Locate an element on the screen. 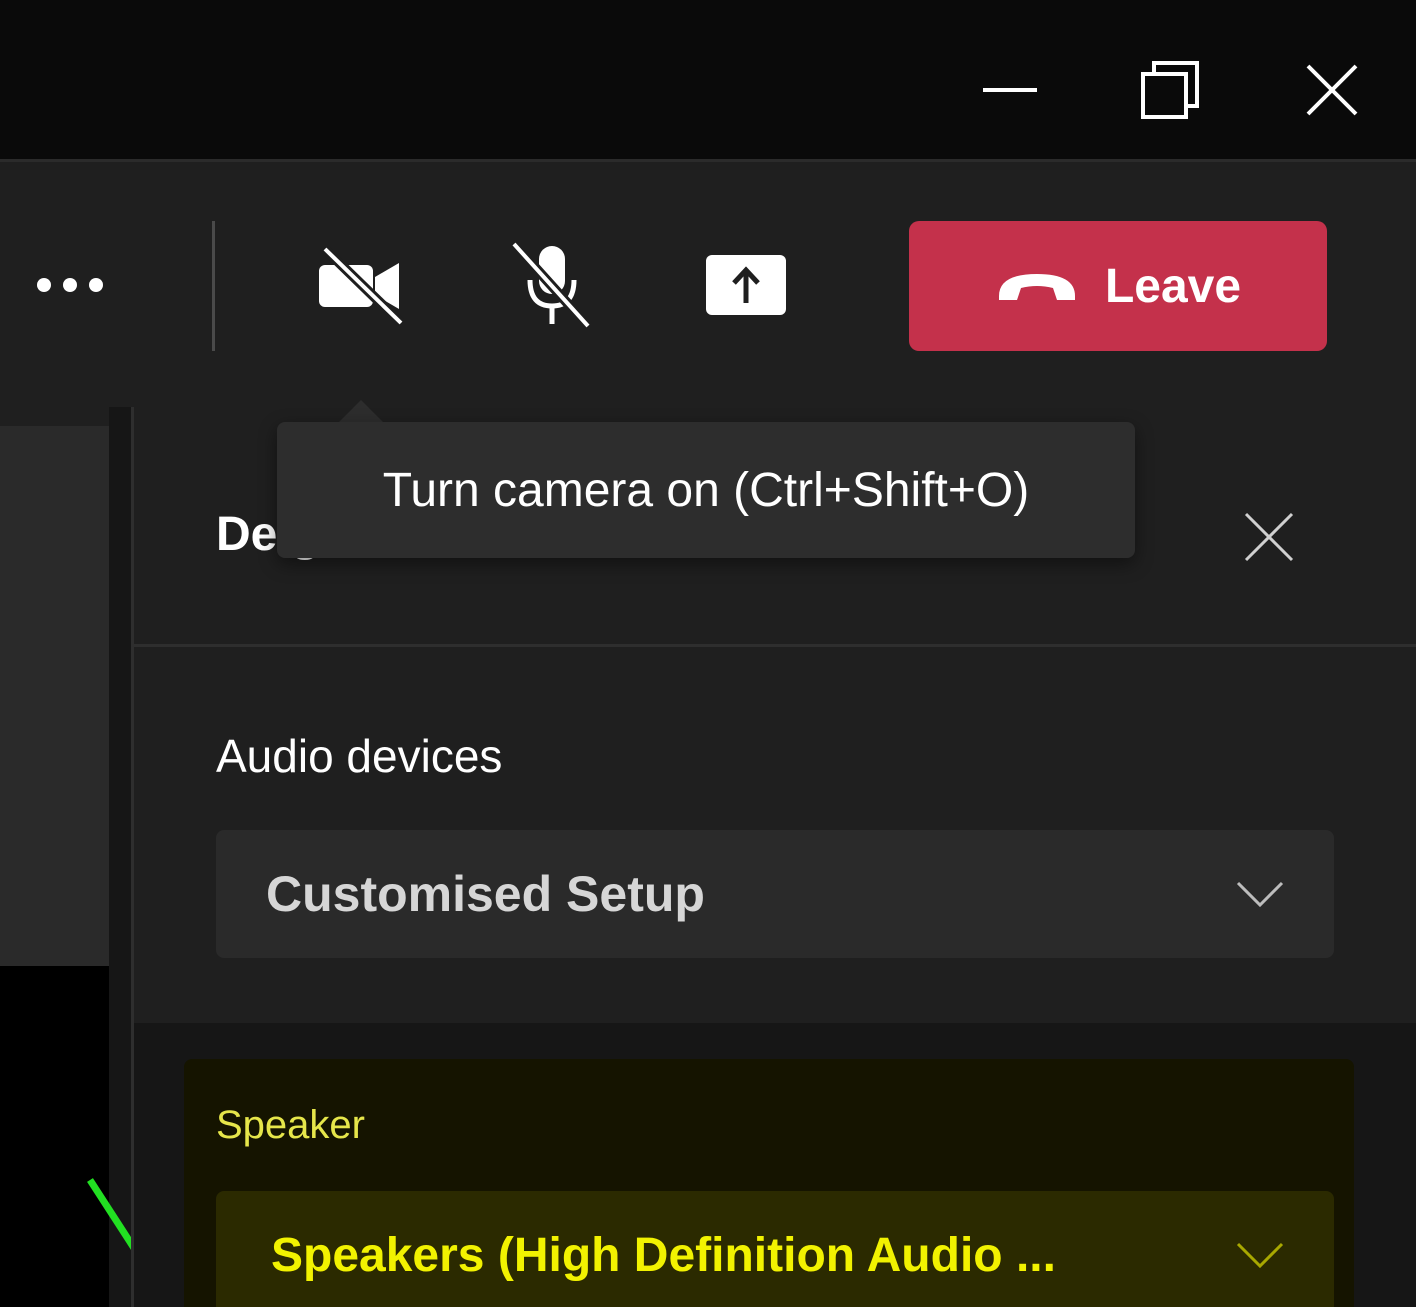 The image size is (1416, 1307). more-options-button is located at coordinates (70, 285).